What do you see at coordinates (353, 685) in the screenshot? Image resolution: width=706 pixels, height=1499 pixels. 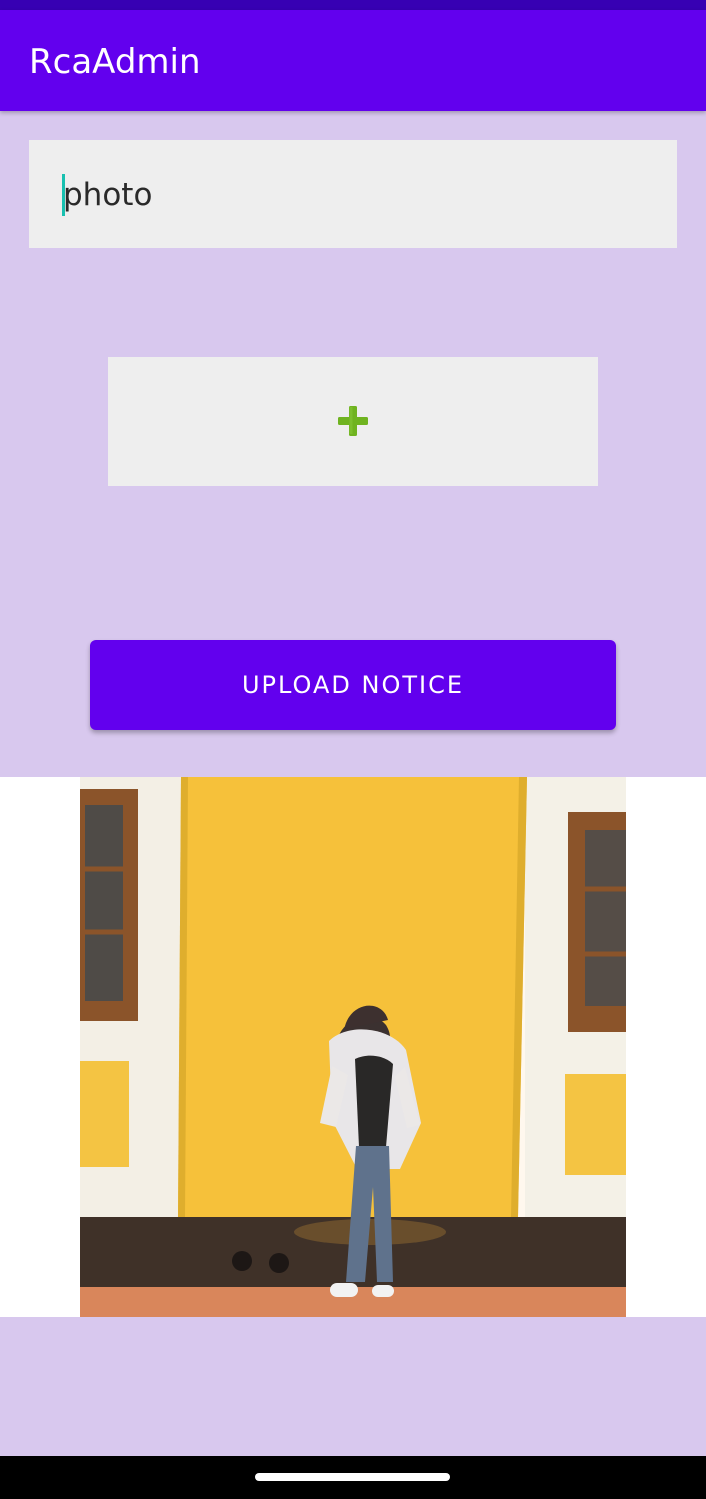 I see `upload-notice-button: UPLOAD NOTICE` at bounding box center [353, 685].